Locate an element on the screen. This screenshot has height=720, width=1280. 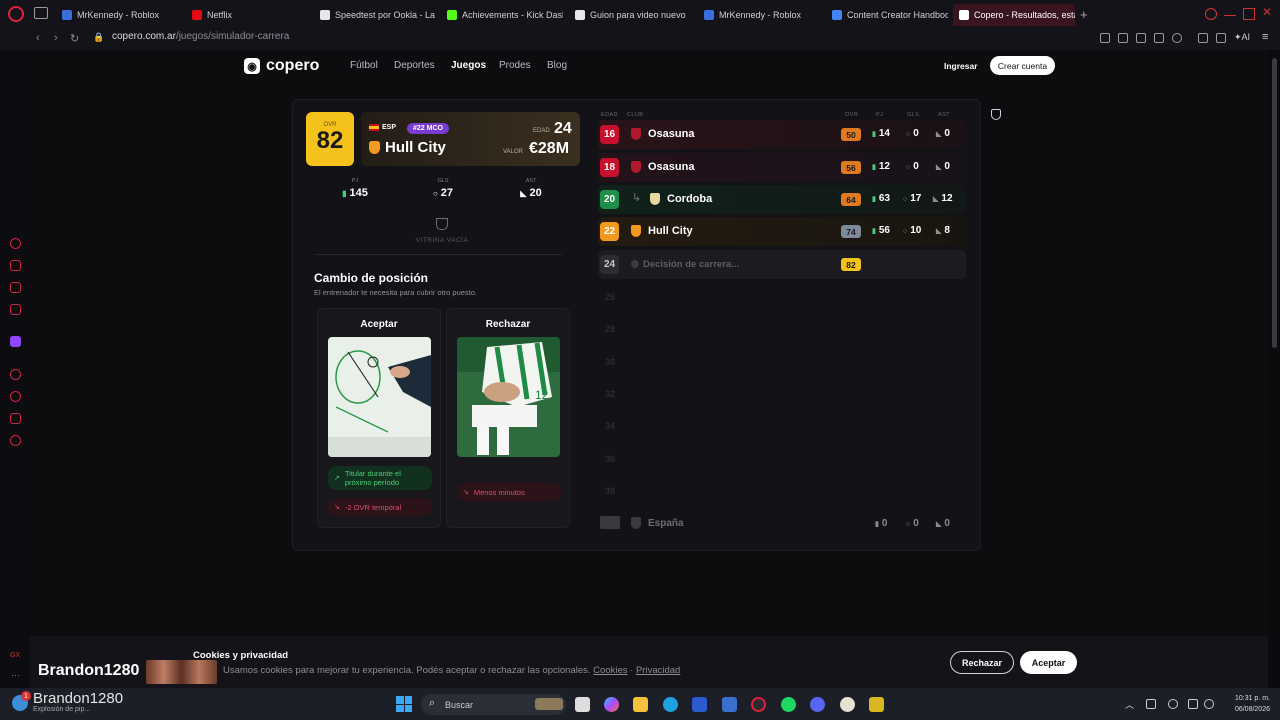
row-gls: 10 is located at coordinates (916, 230).